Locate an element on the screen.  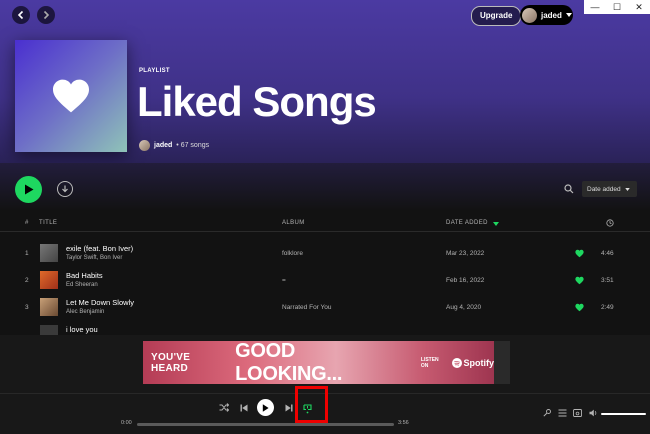
queue-button is located at coordinates (562, 413).